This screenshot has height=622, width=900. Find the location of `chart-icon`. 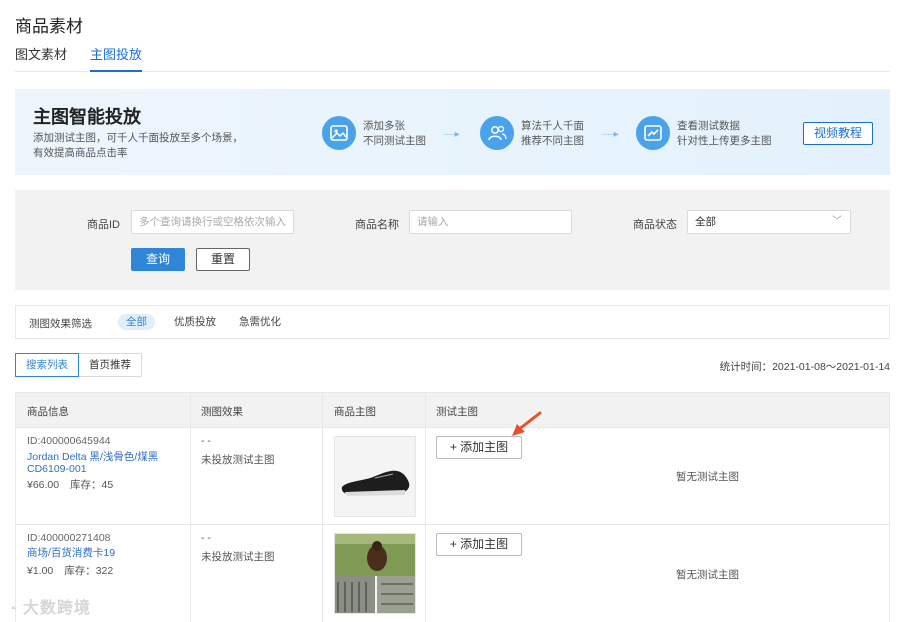

chart-icon is located at coordinates (653, 133).